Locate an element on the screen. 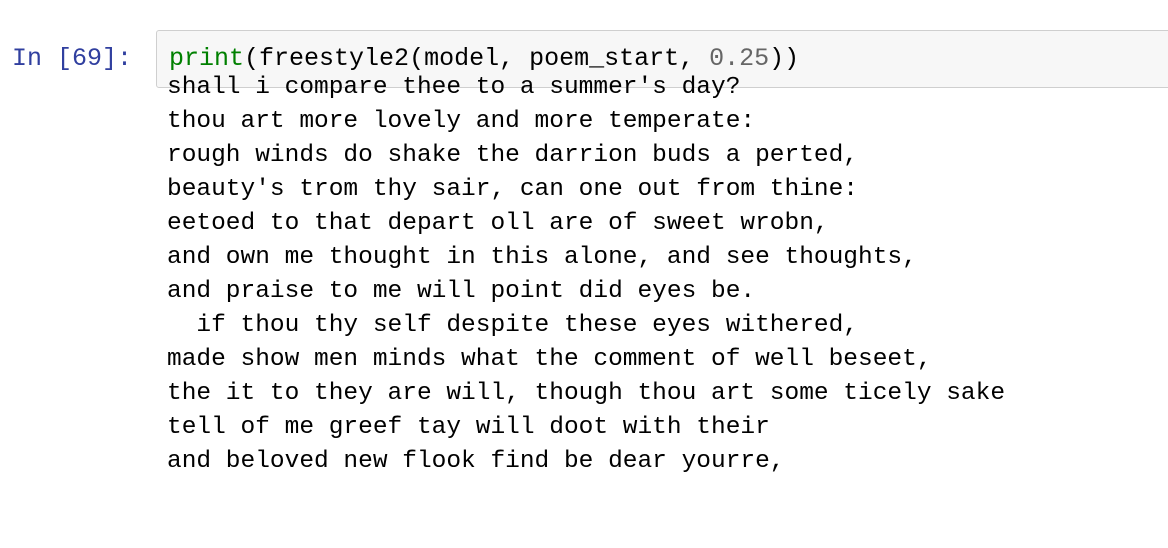 The image size is (1168, 548). code-paren-open-inner: ( is located at coordinates (417, 58).